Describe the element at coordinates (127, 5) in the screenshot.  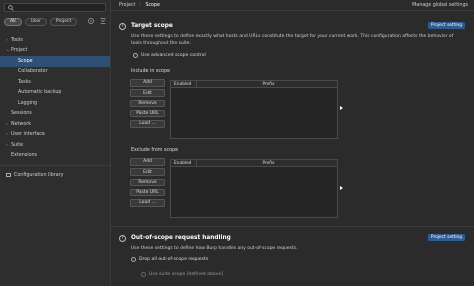
I see `breadcrumb-project: Project` at that location.